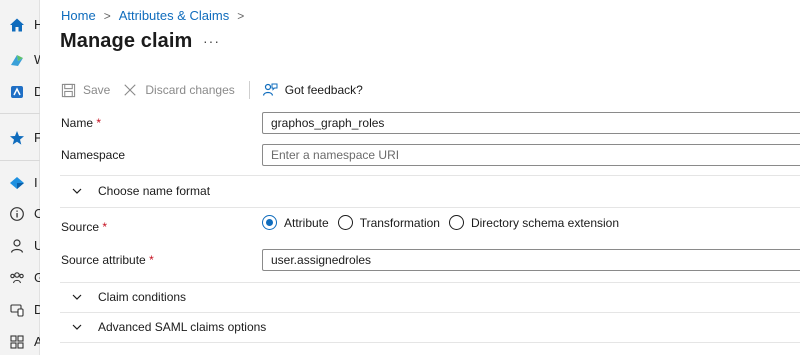 This screenshot has height=355, width=800. I want to click on rail-item-devices: D, so click(20, 310).